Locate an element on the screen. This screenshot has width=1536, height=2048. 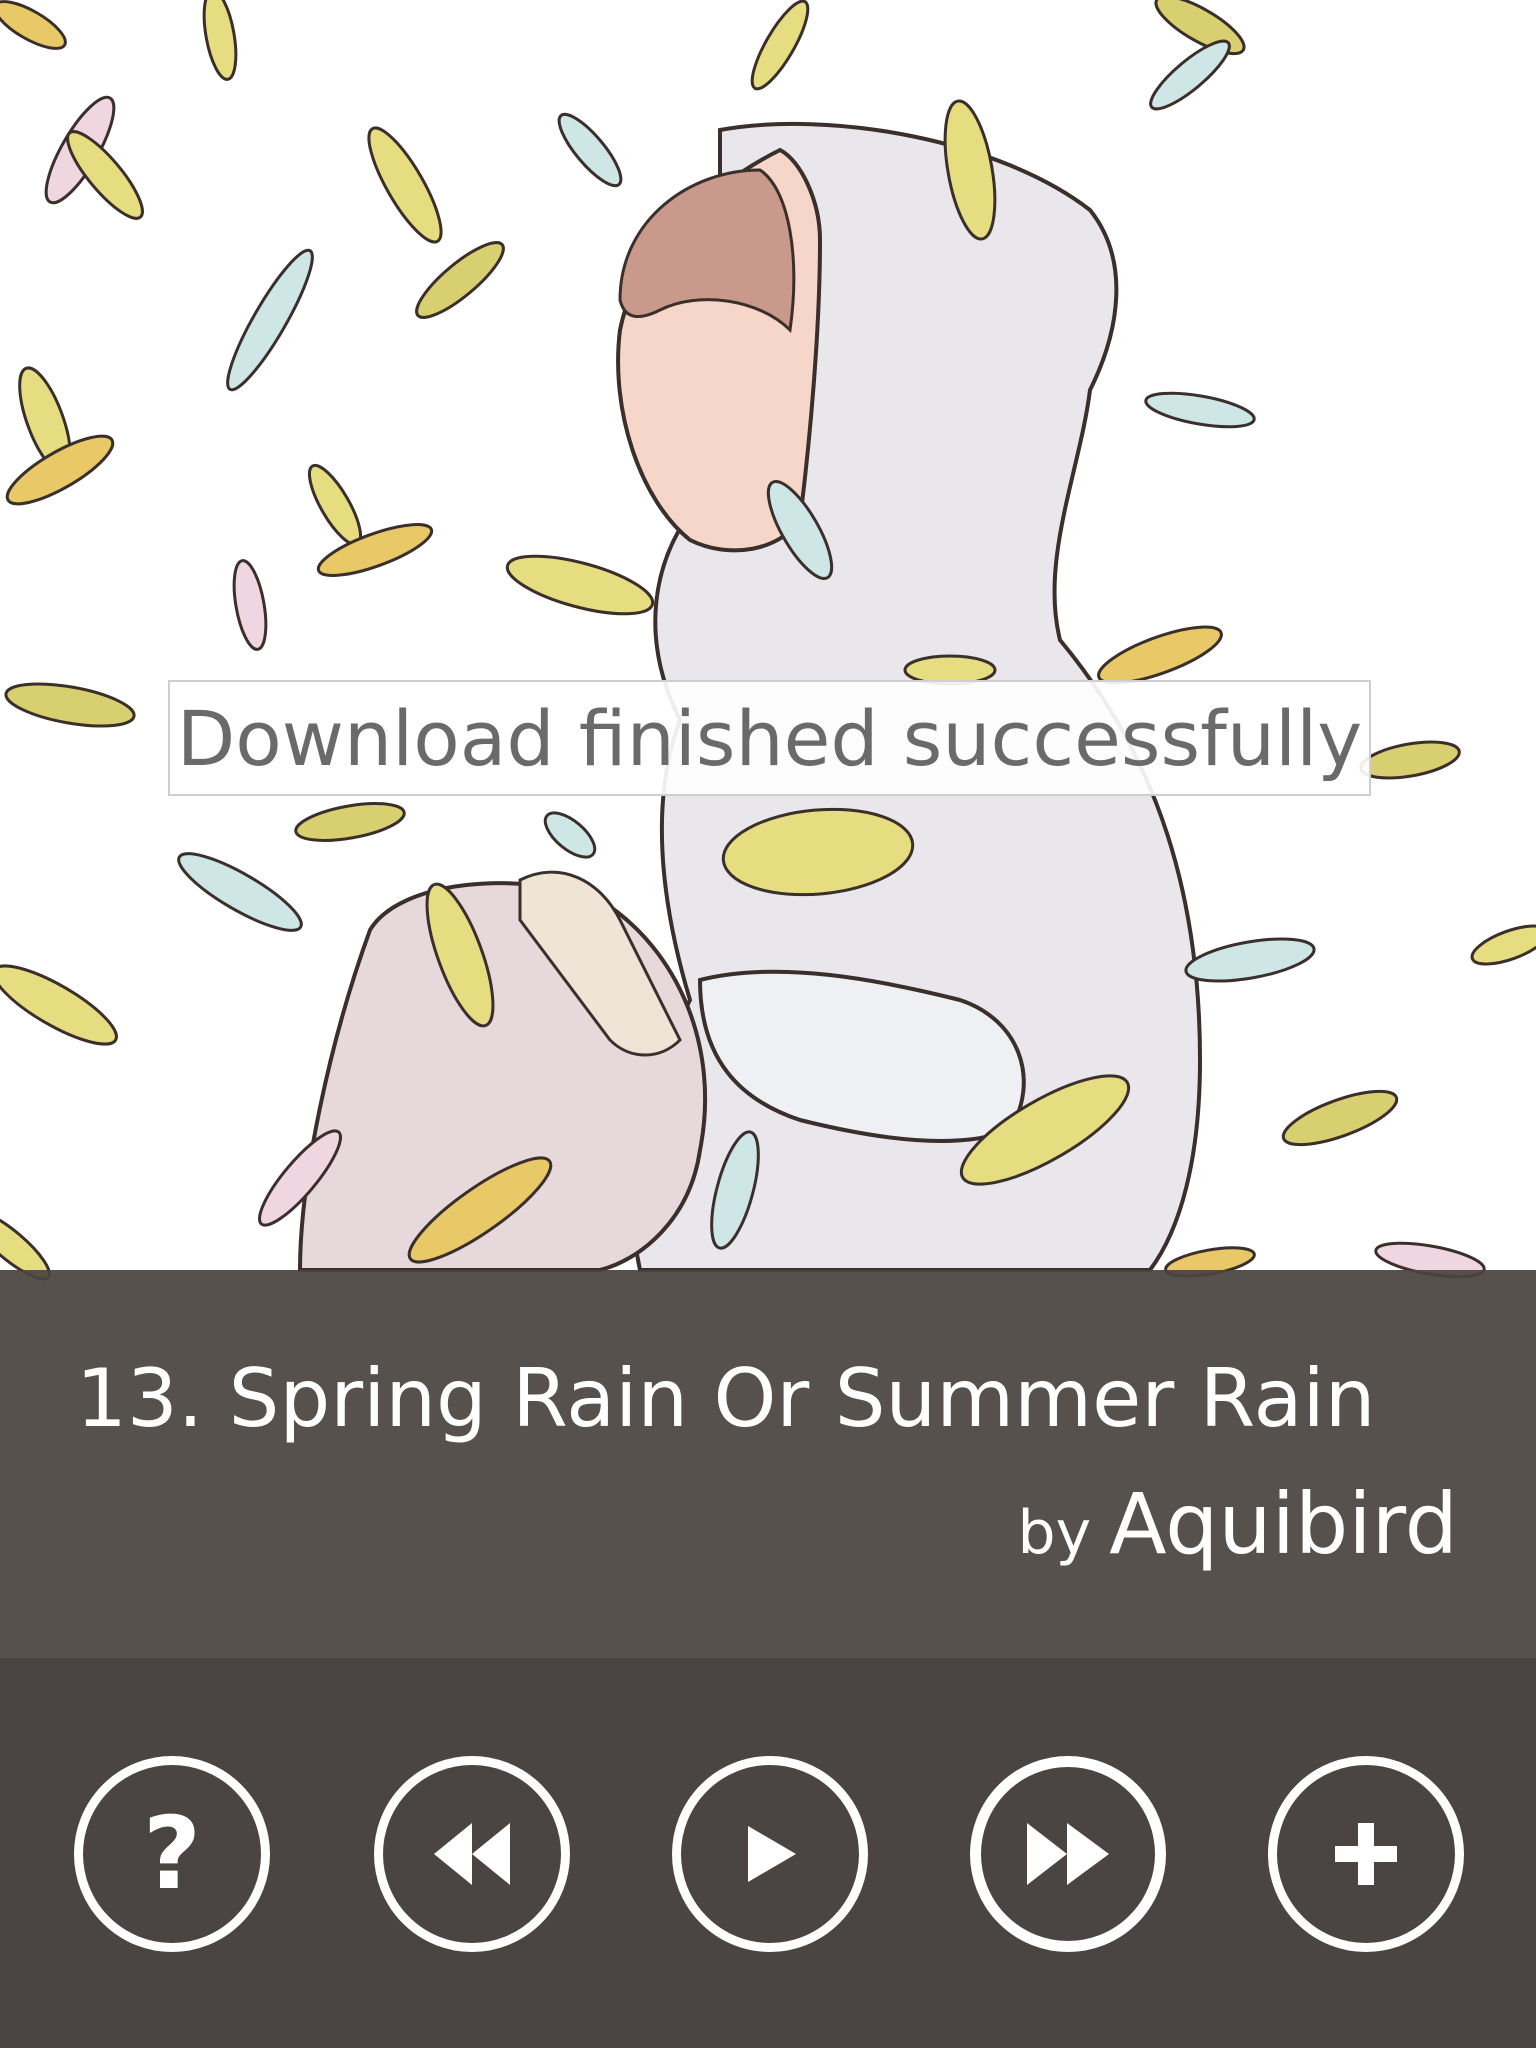
plus-icon is located at coordinates (1366, 1854).